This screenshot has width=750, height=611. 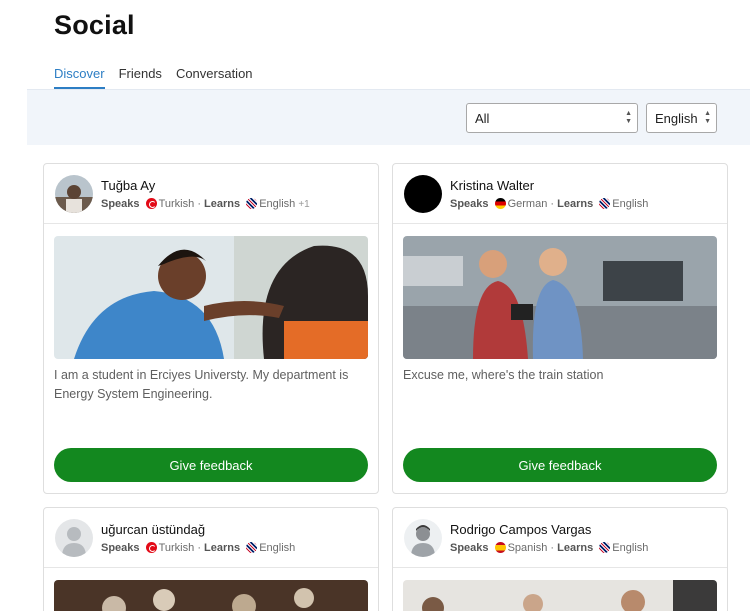 What do you see at coordinates (676, 118) in the screenshot?
I see `language-select-value: English` at bounding box center [676, 118].